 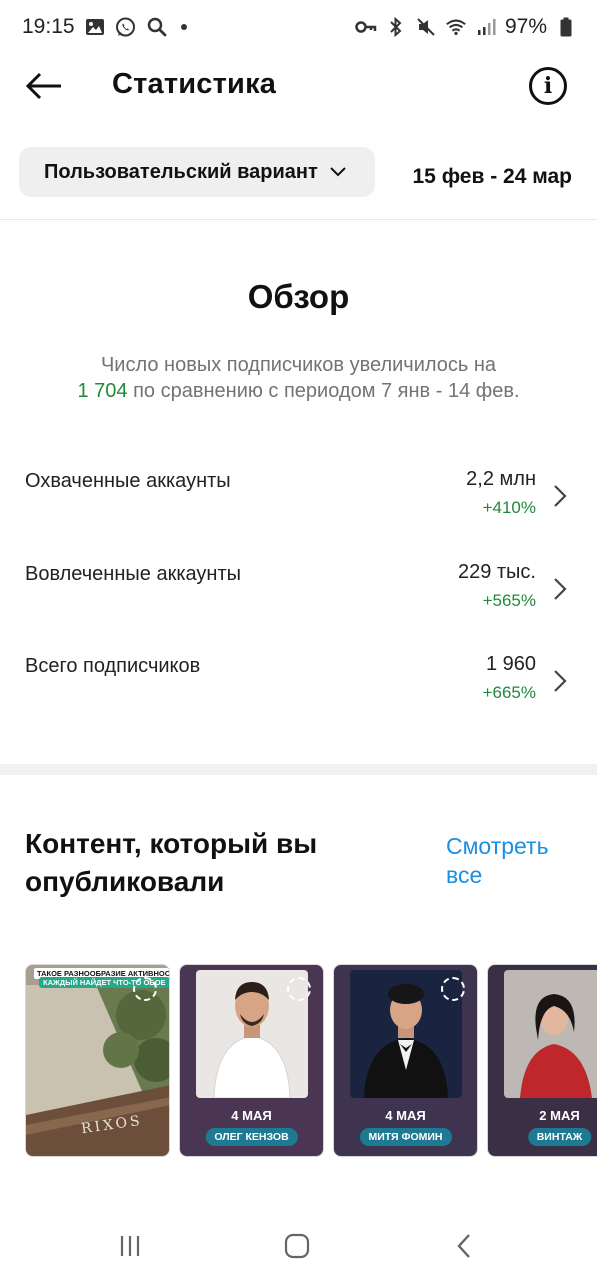 I want to click on post-thumbnail: 4 МАЯ ОЛЕГ КЕНЗОВ, so click(x=251, y=1060).